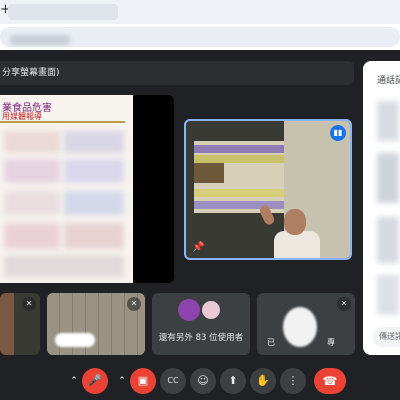  I want to click on participant-name-fragment: 專, so click(331, 342).